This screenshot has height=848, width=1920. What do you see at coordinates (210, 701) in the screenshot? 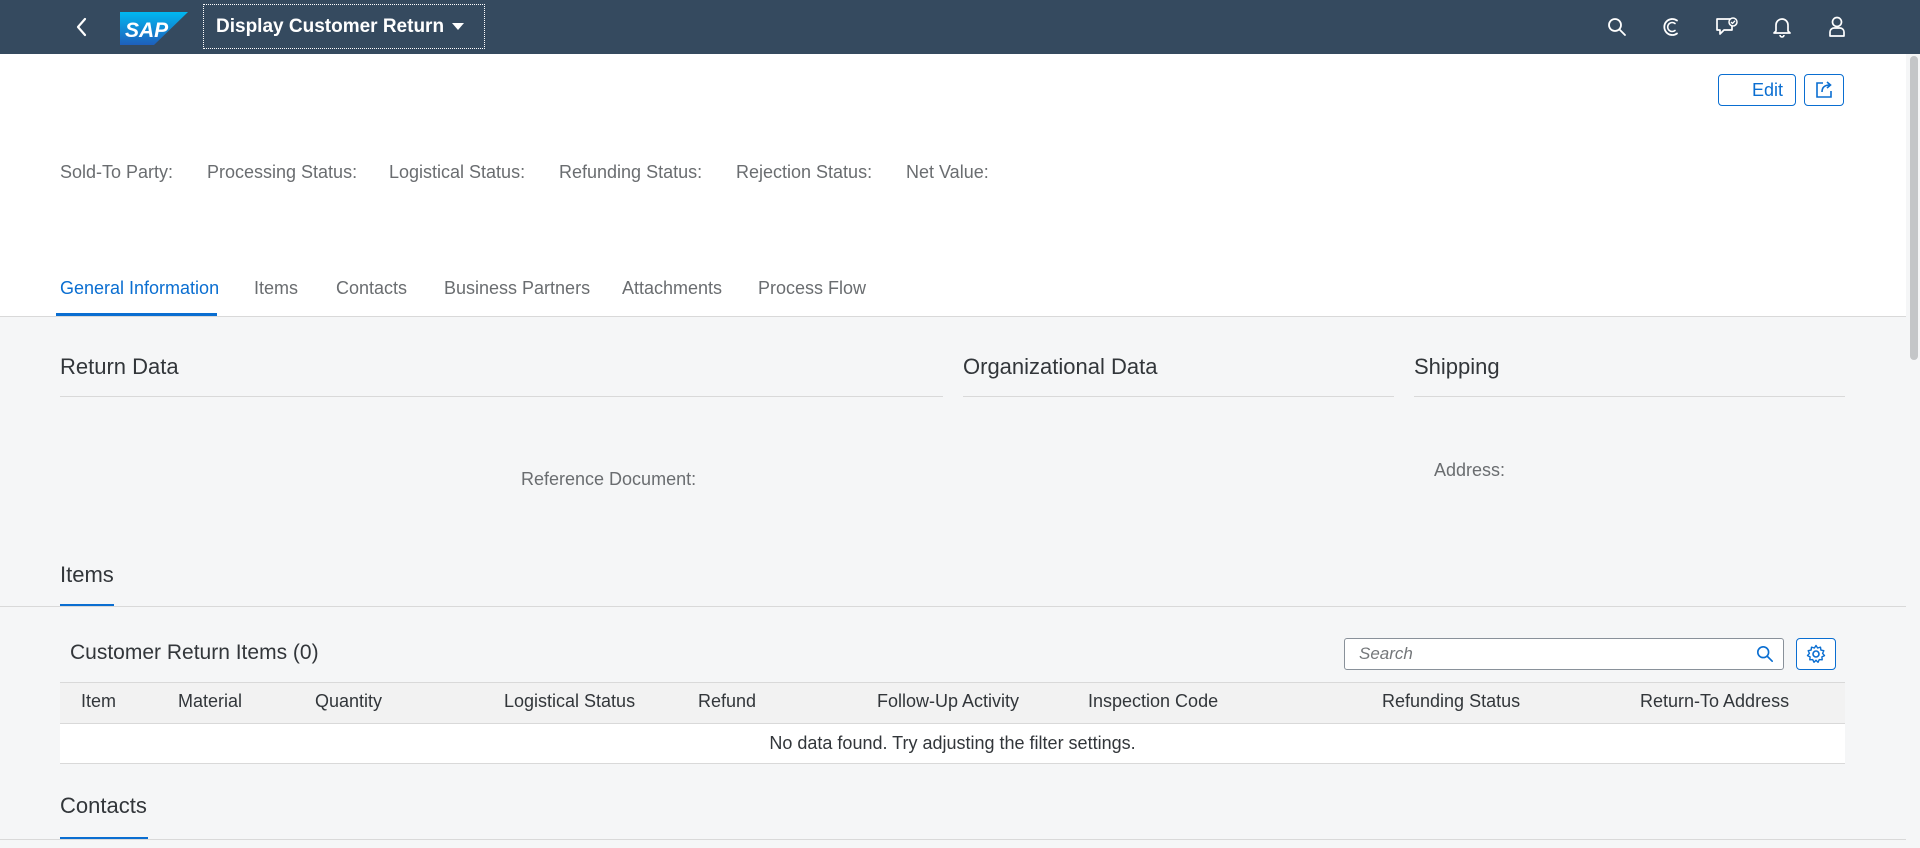
I see `column-header-material: Material` at bounding box center [210, 701].